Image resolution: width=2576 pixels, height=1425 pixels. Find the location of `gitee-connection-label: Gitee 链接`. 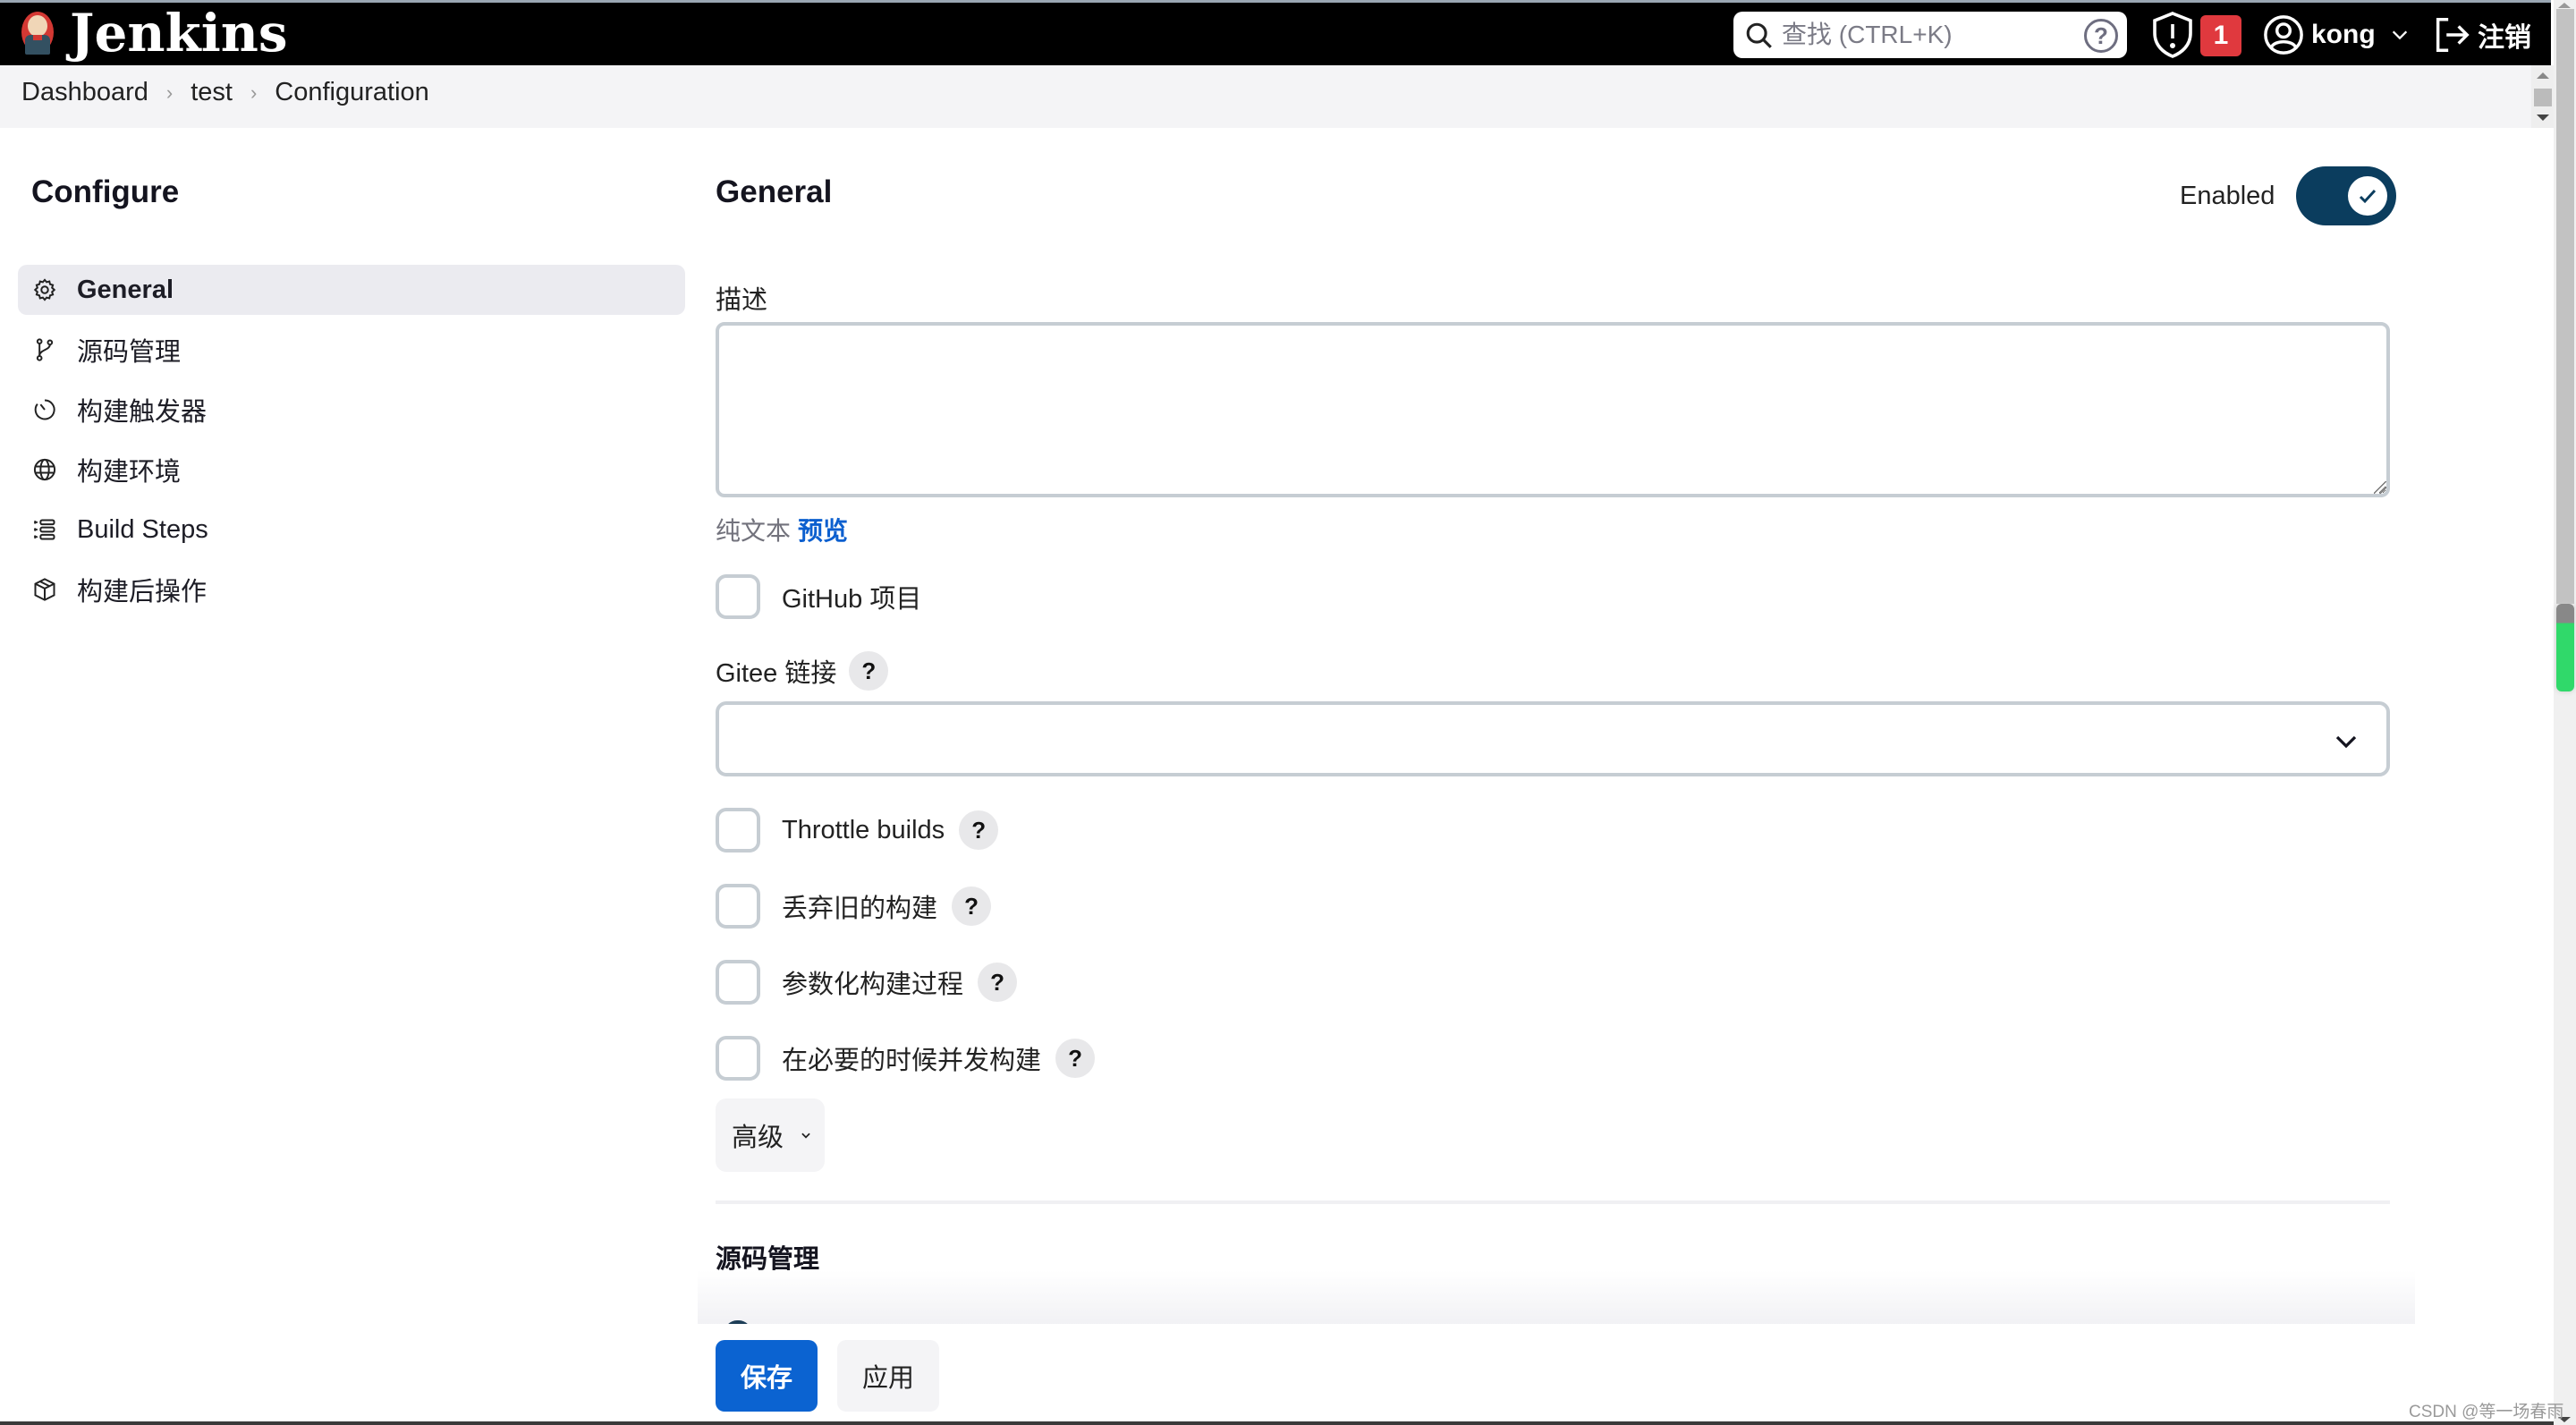

gitee-connection-label: Gitee 链接 is located at coordinates (776, 673).